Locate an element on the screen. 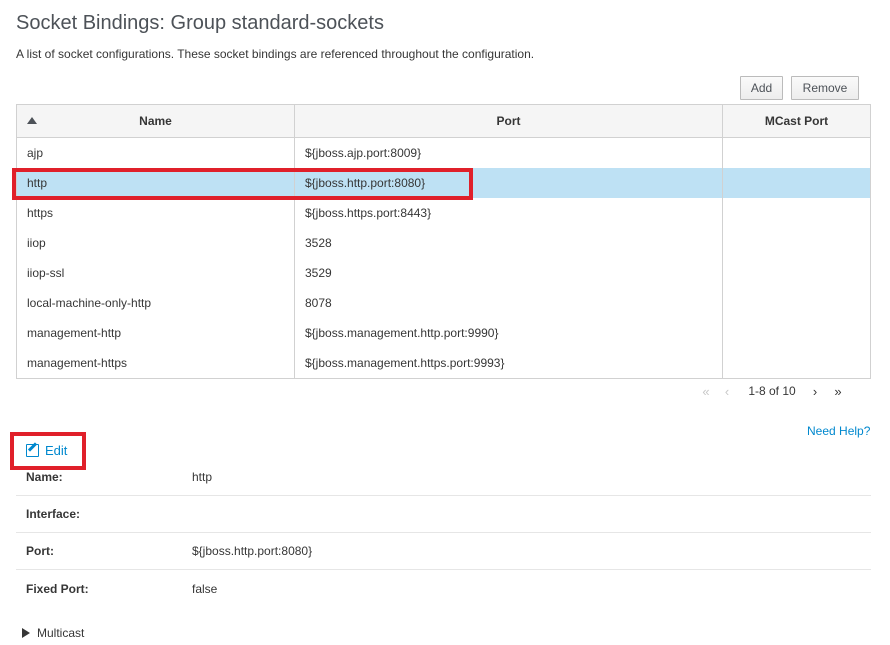 This screenshot has width=890, height=645. table-row: local-machine-only-http 8078 is located at coordinates (443, 303).